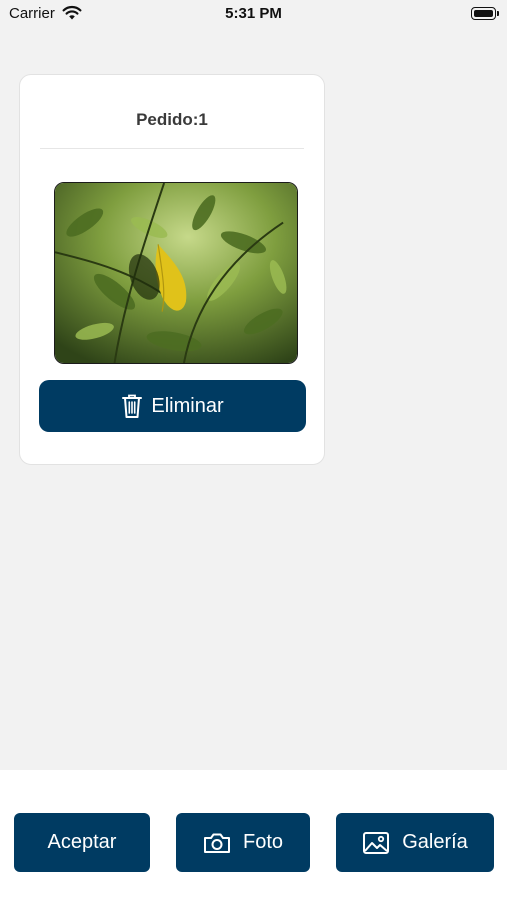  I want to click on clock: 5:31 PM, so click(253, 13).